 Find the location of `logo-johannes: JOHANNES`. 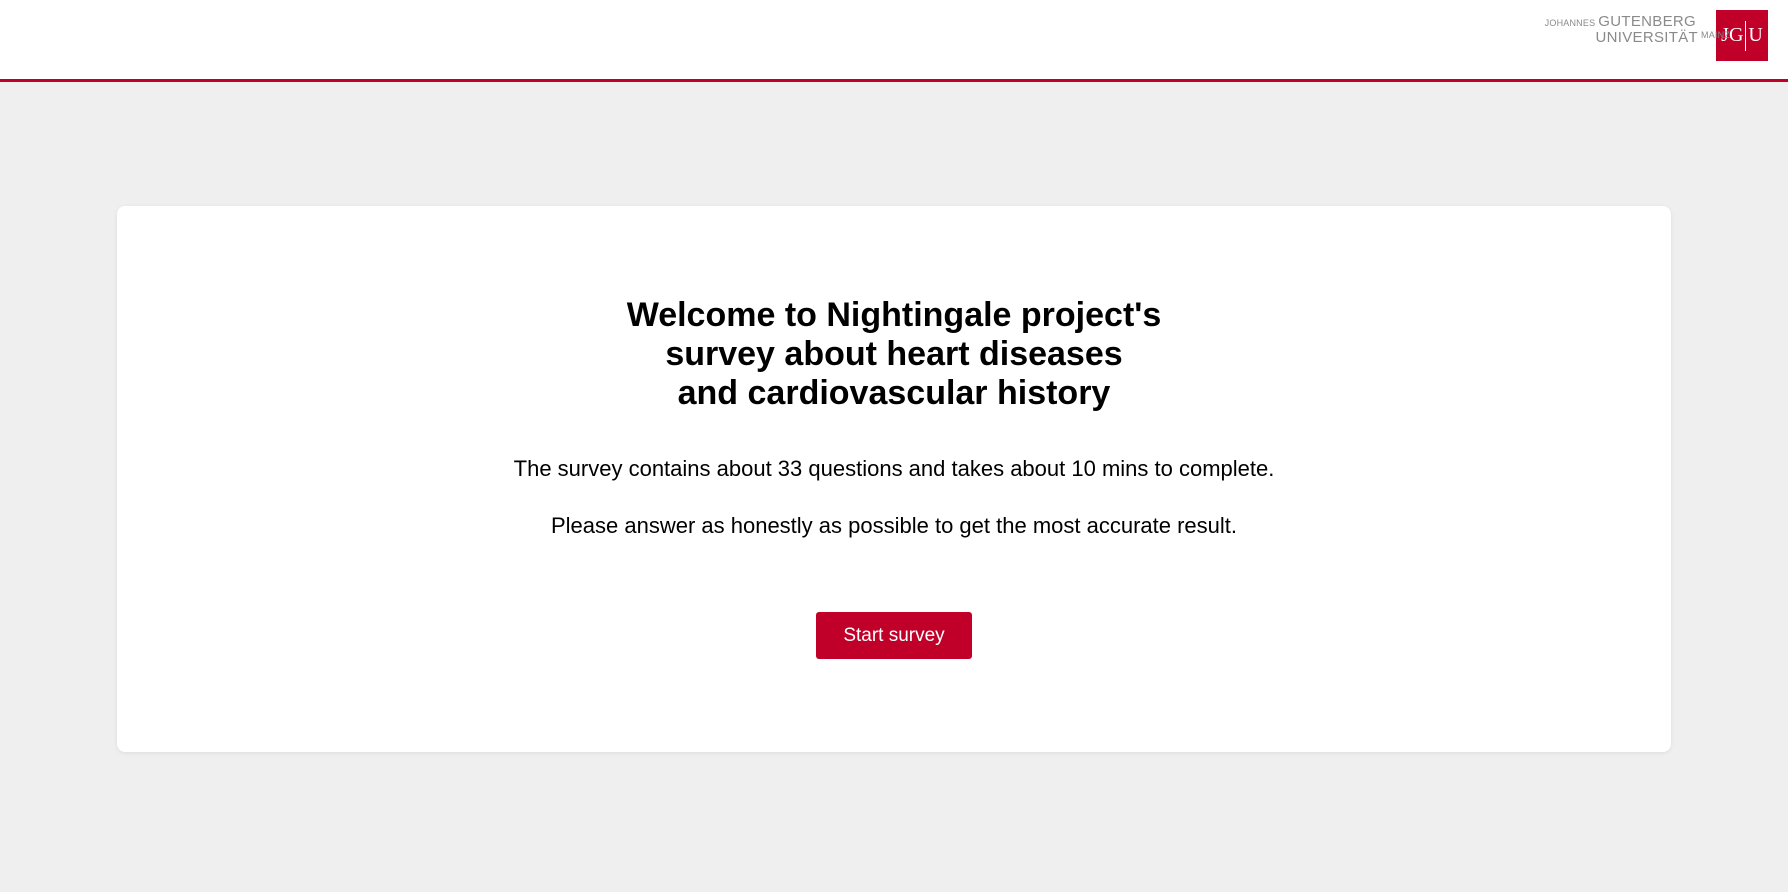

logo-johannes: JOHANNES is located at coordinates (1570, 23).